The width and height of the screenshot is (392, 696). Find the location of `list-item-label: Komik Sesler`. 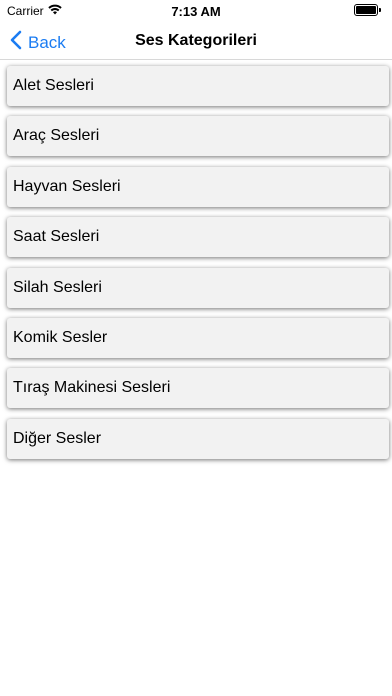

list-item-label: Komik Sesler is located at coordinates (60, 337).